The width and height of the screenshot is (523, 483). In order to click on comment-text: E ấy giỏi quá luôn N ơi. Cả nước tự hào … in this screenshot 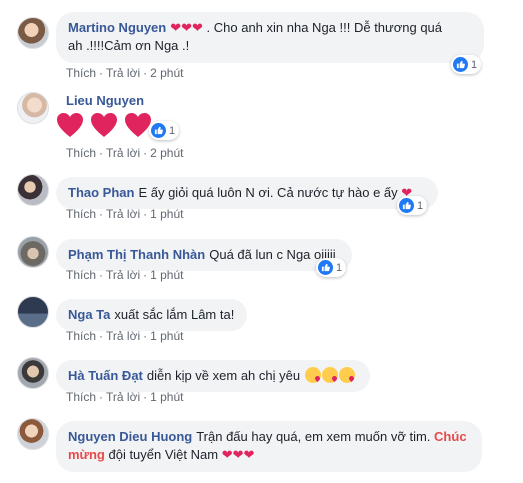, I will do `click(268, 192)`.